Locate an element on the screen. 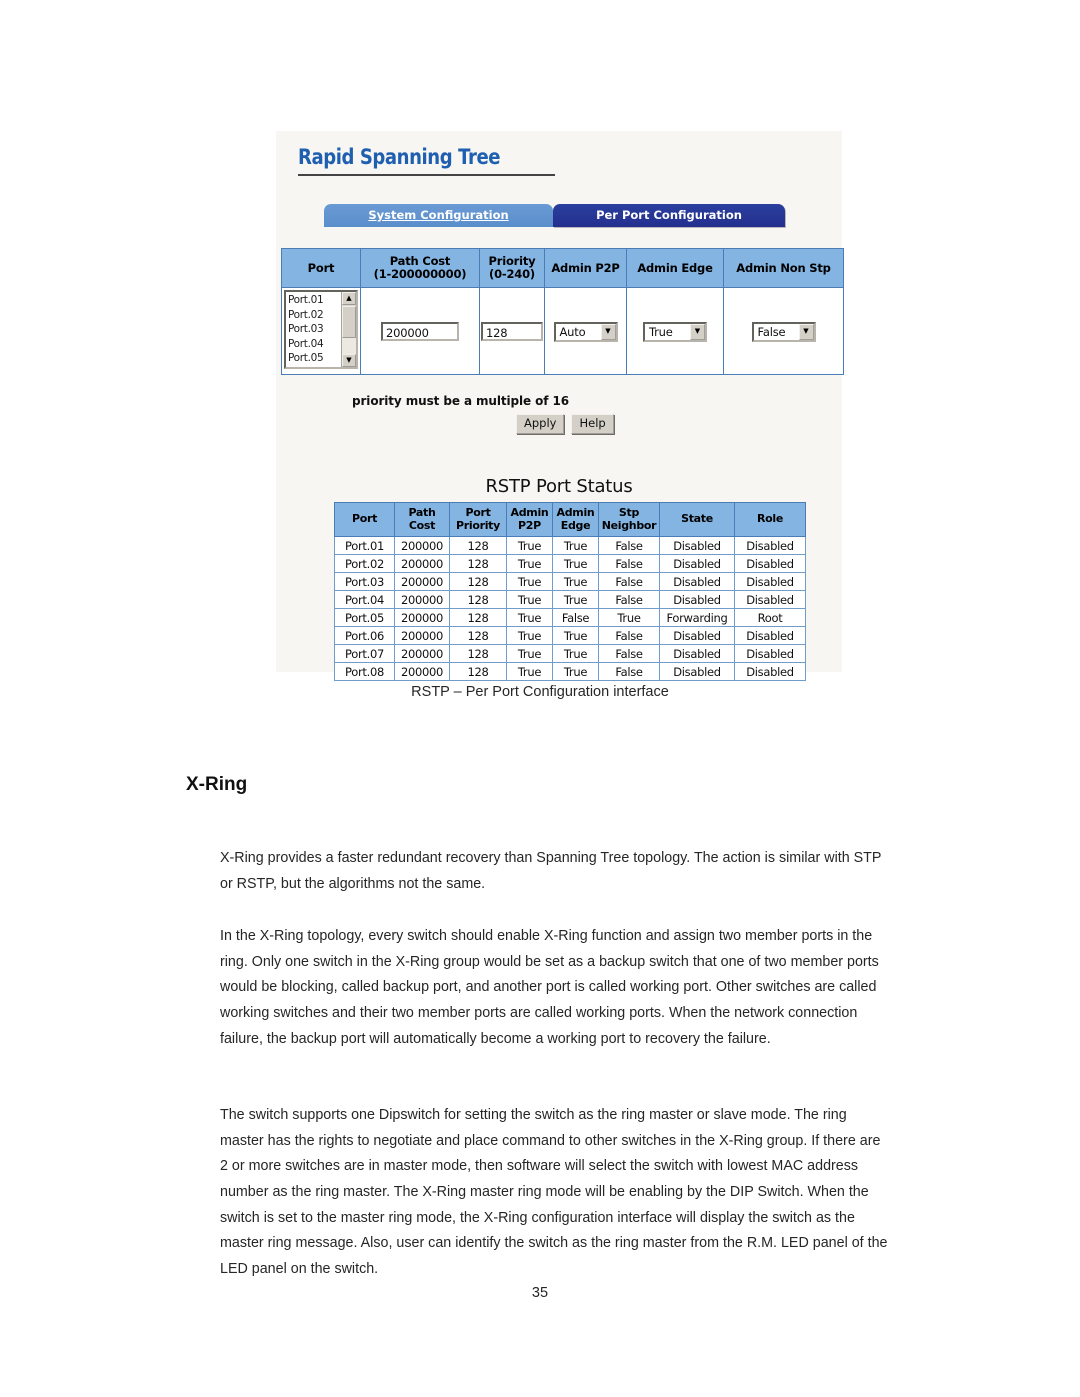  status-col-port-priority: Port Priority is located at coordinates (478, 519).